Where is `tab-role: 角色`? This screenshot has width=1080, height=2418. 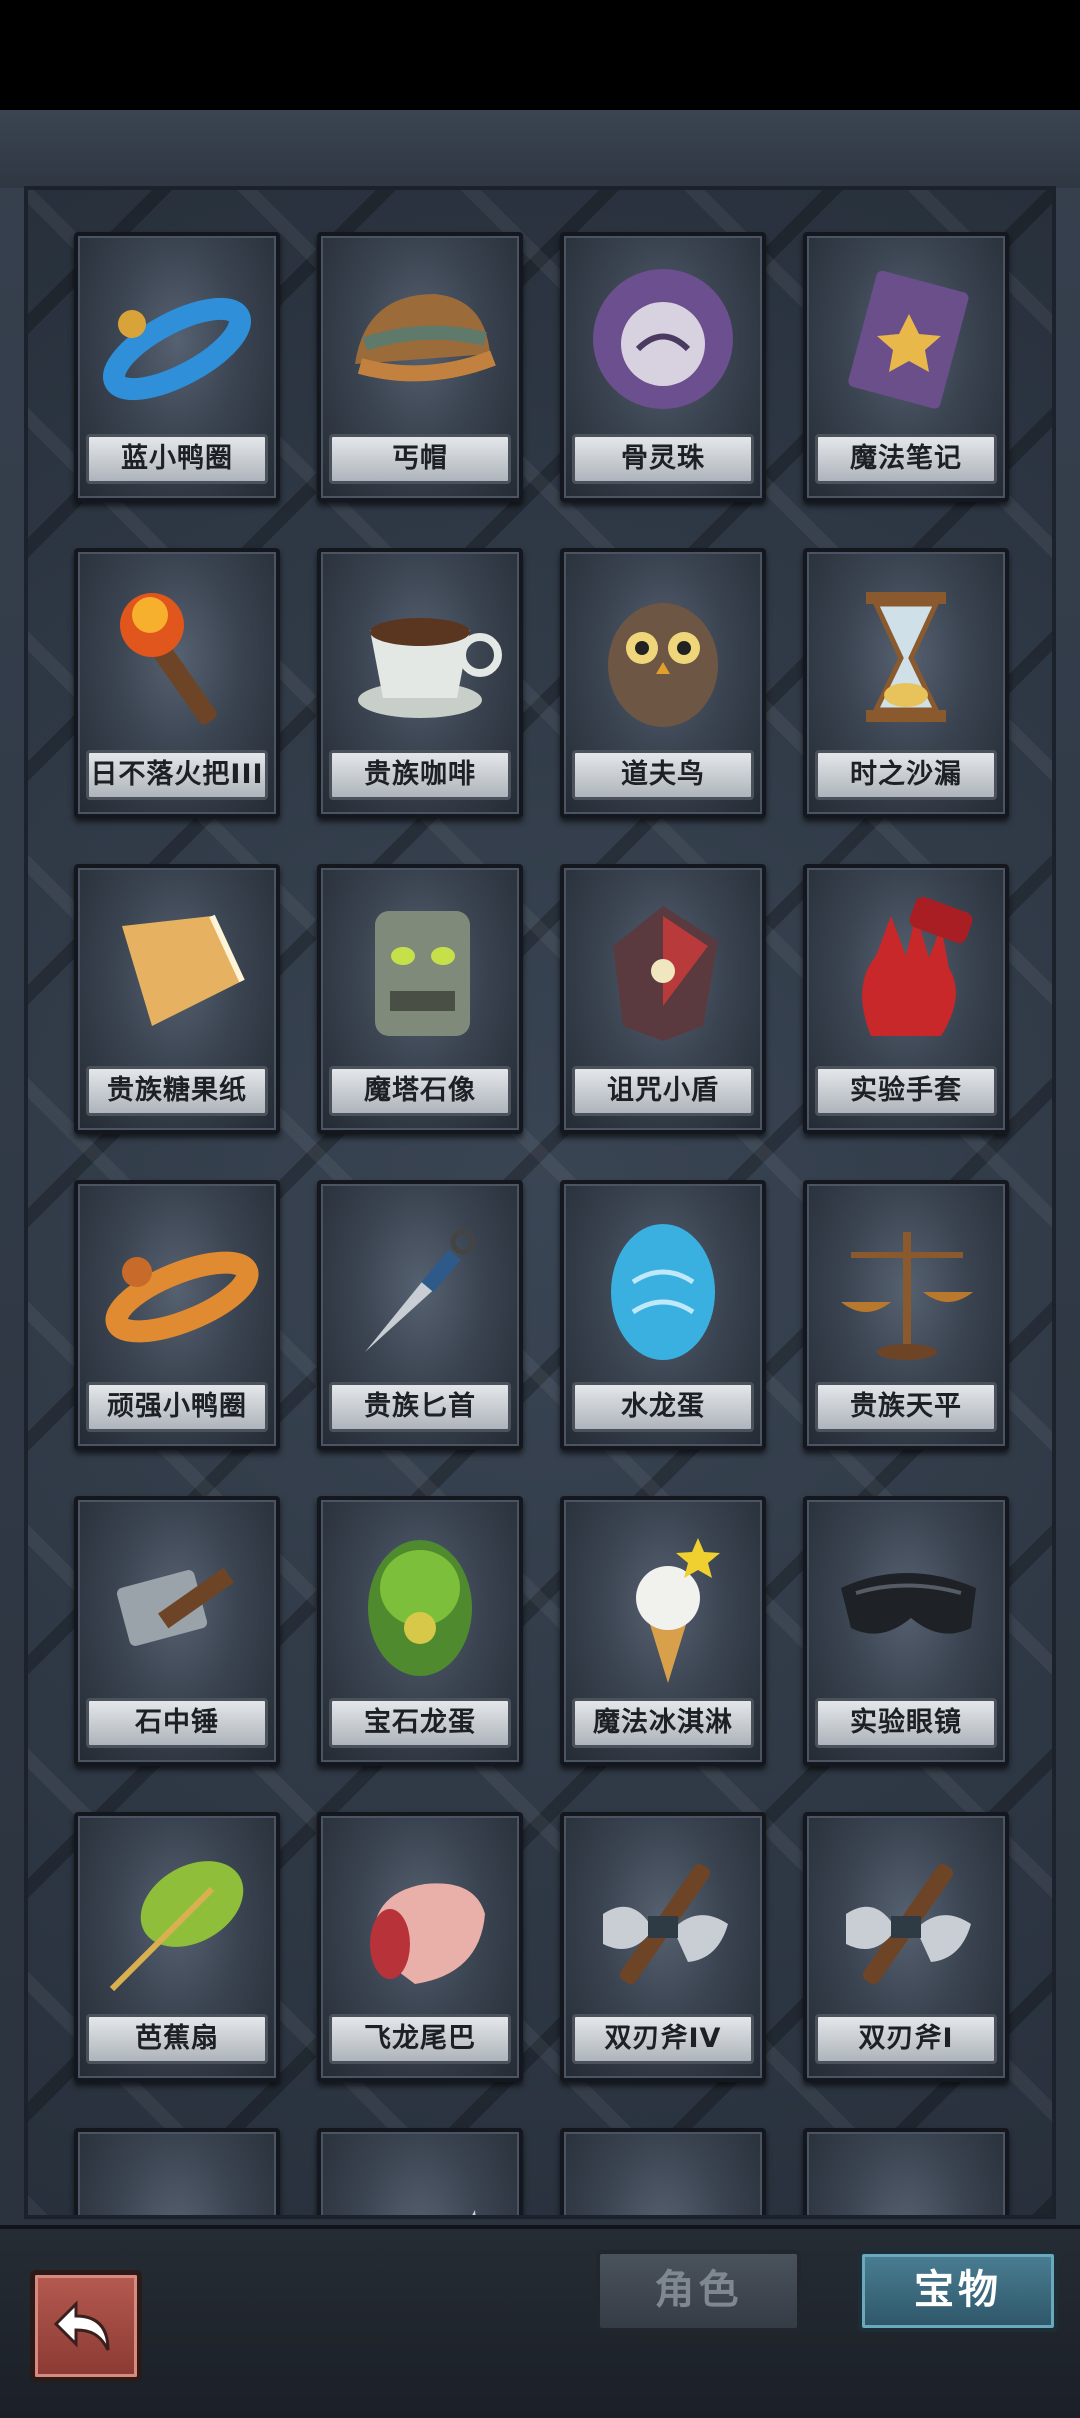
tab-role: 角色 is located at coordinates (698, 2291).